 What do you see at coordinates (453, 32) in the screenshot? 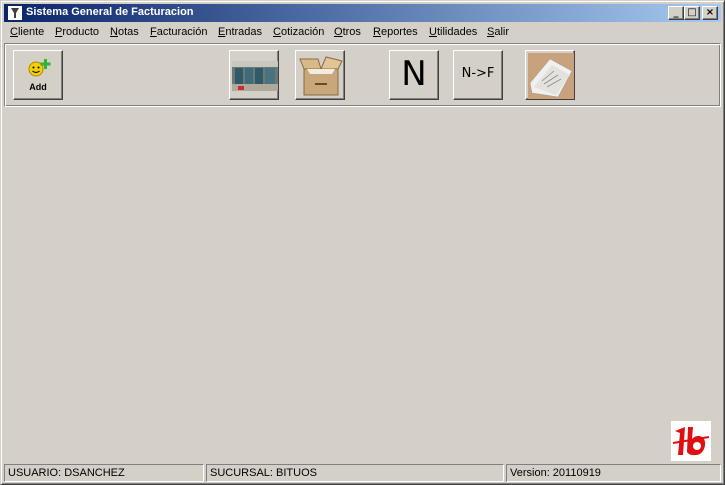
I see `menu-utilidades: Utilidades` at bounding box center [453, 32].